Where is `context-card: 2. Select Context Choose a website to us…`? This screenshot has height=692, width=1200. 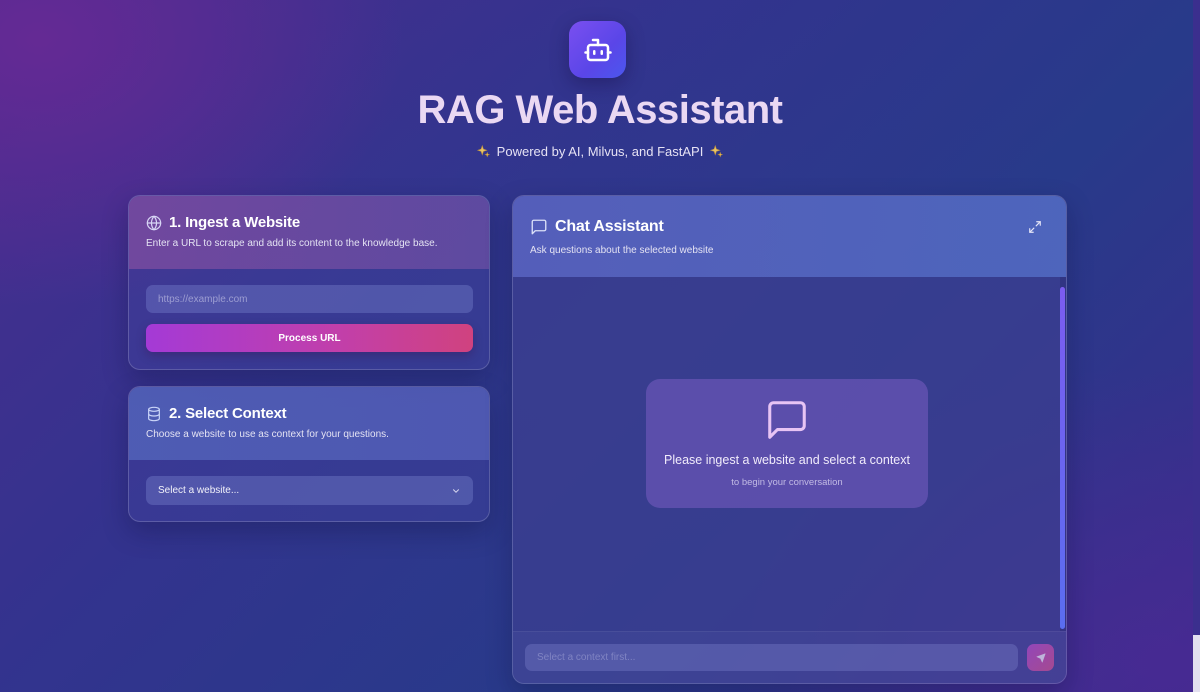 context-card: 2. Select Context Choose a website to us… is located at coordinates (309, 454).